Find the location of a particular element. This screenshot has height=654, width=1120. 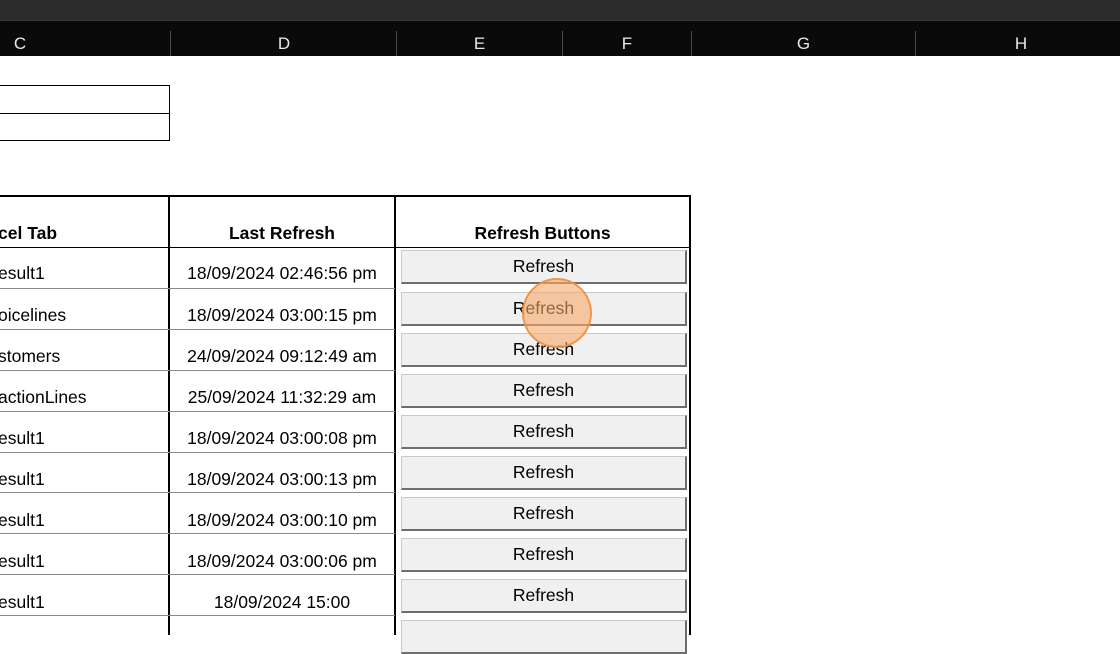

column-header-e: E is located at coordinates (479, 38).